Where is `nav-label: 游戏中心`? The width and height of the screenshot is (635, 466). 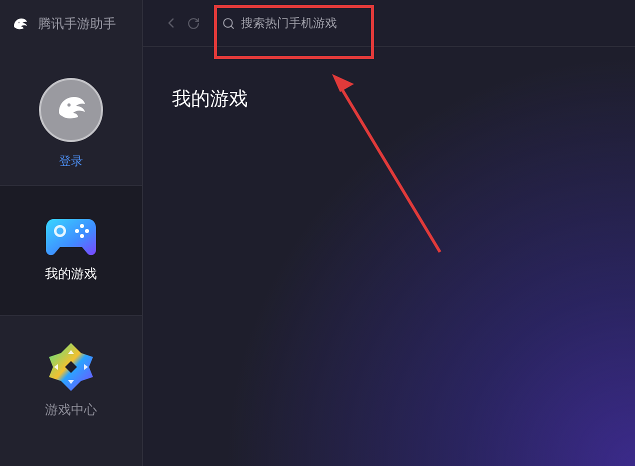
nav-label: 游戏中心 is located at coordinates (71, 411).